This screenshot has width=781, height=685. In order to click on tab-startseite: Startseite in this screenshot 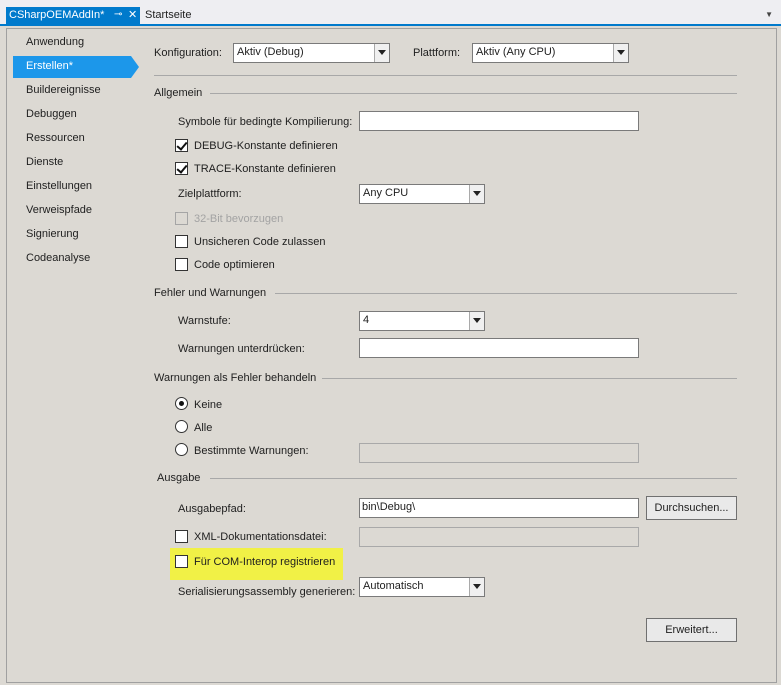, I will do `click(168, 15)`.